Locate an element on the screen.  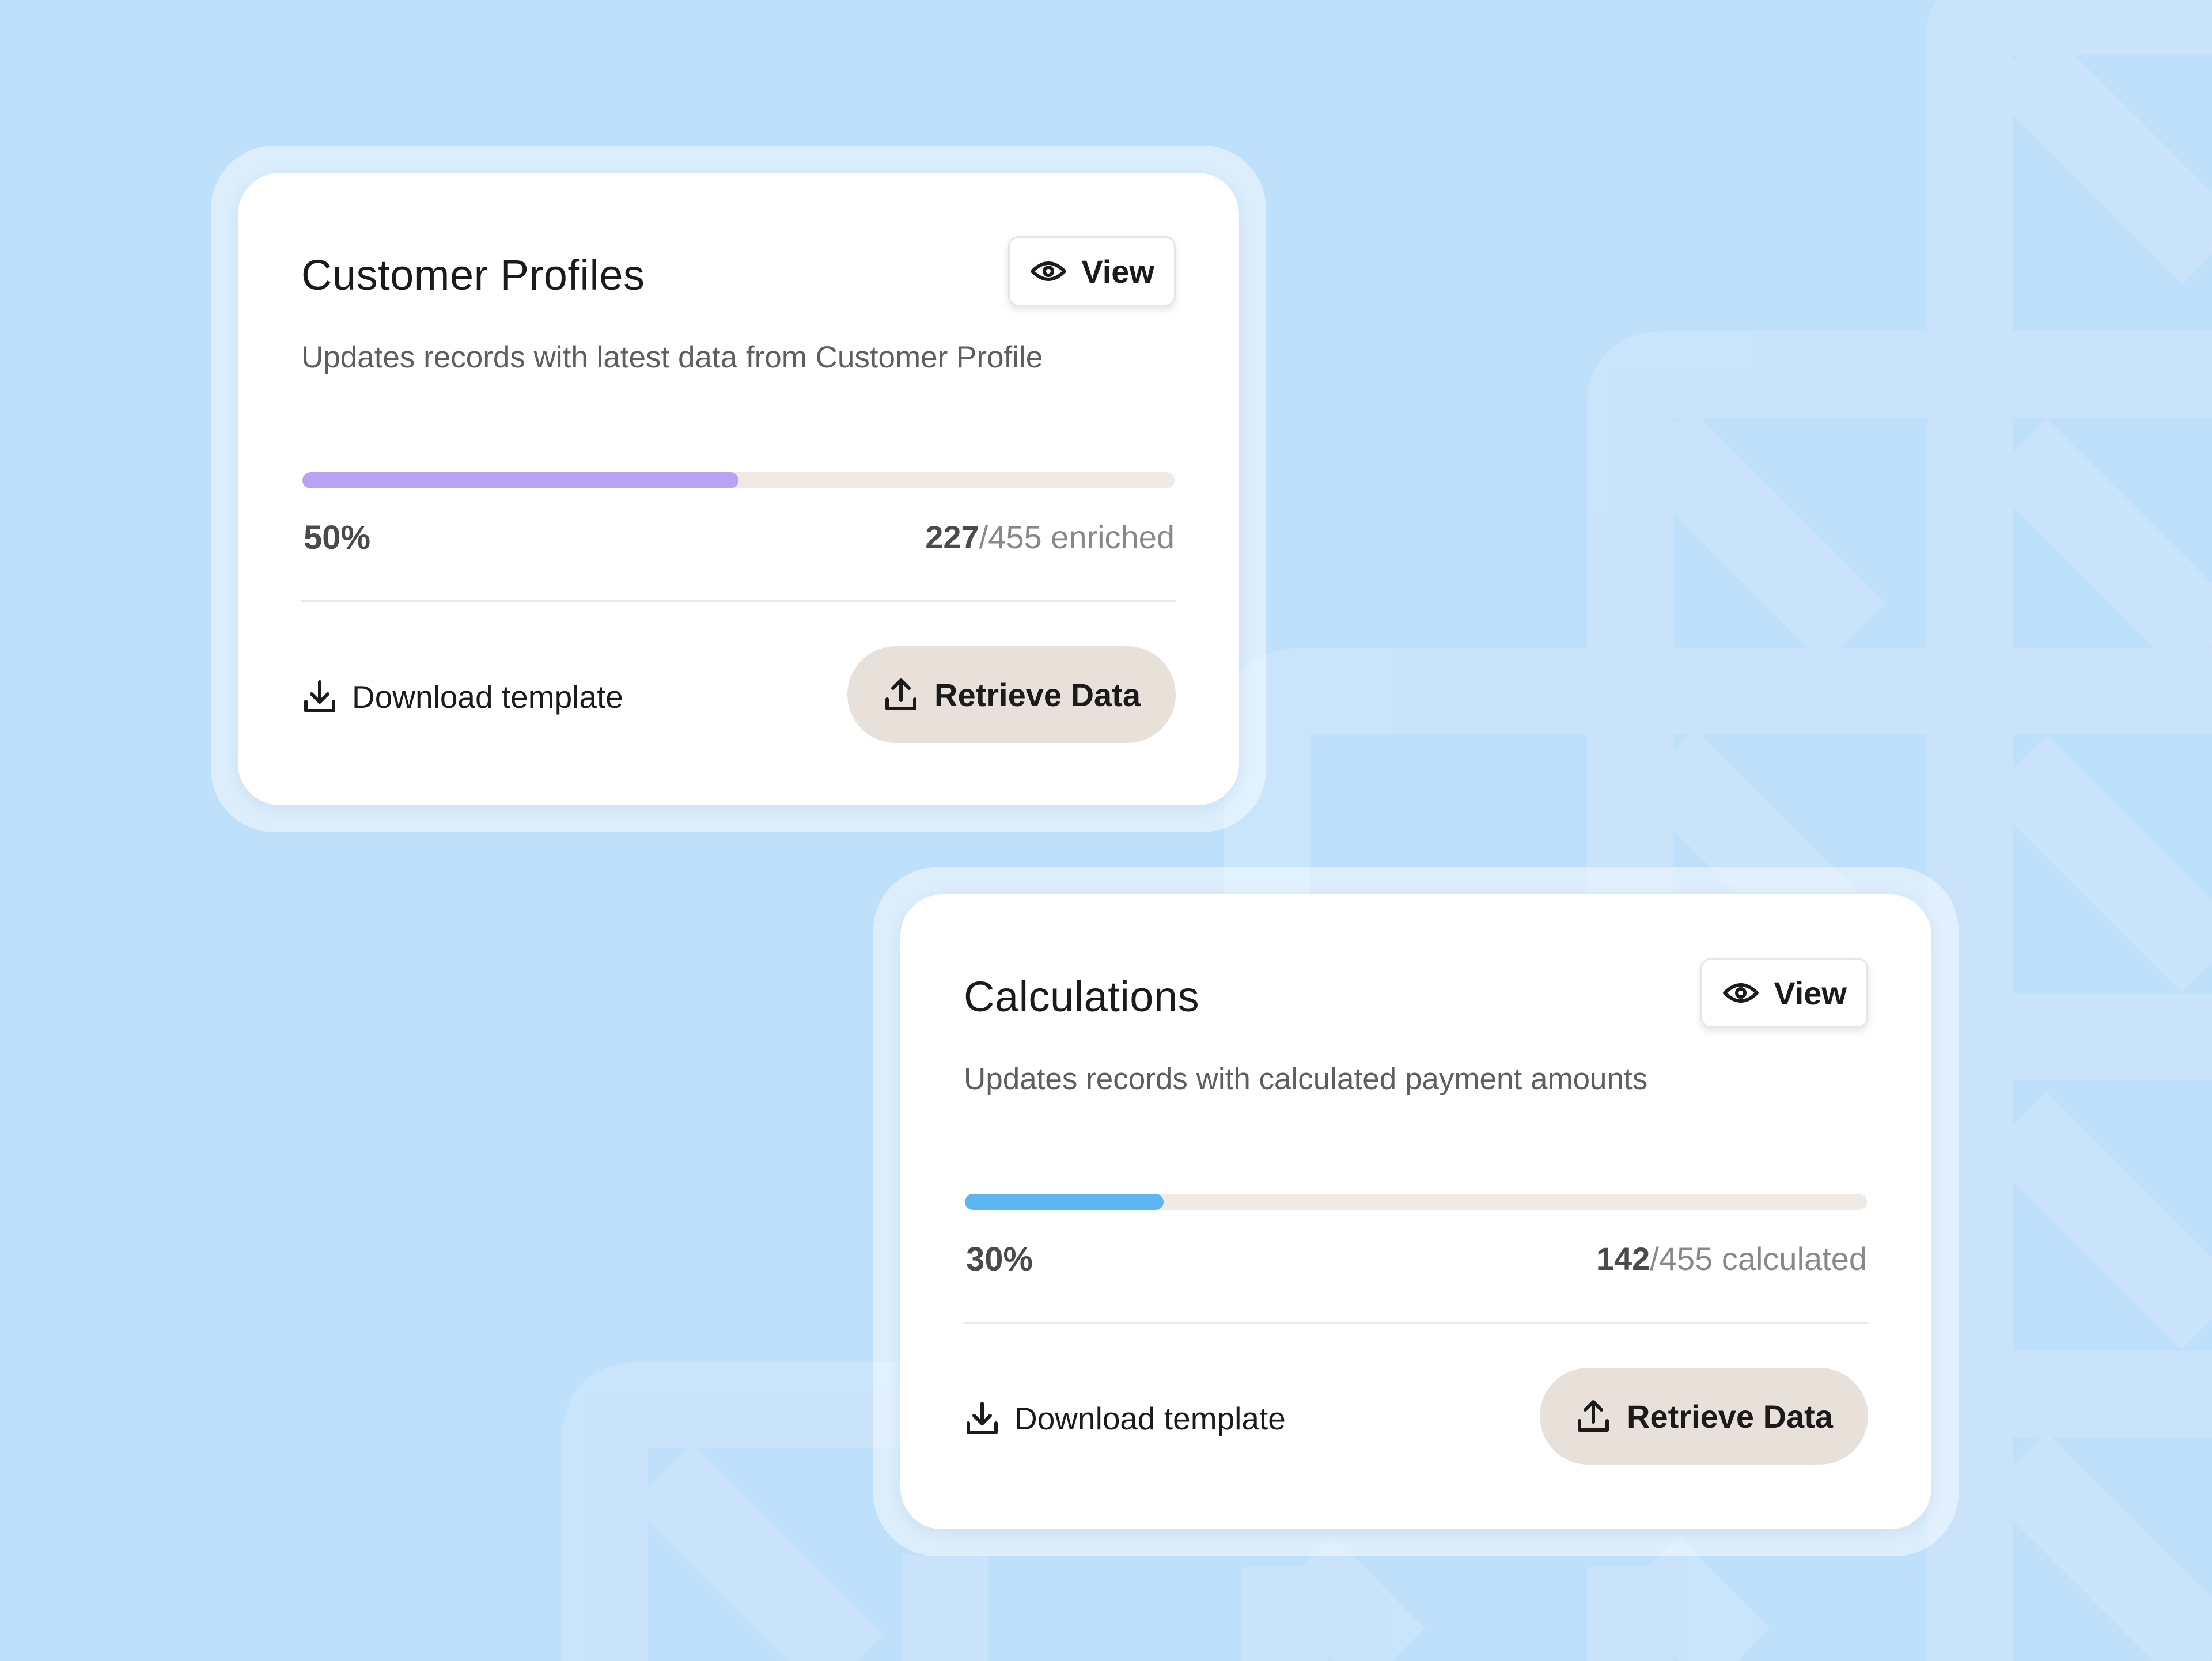
progress-percent: 50% is located at coordinates (337, 537).